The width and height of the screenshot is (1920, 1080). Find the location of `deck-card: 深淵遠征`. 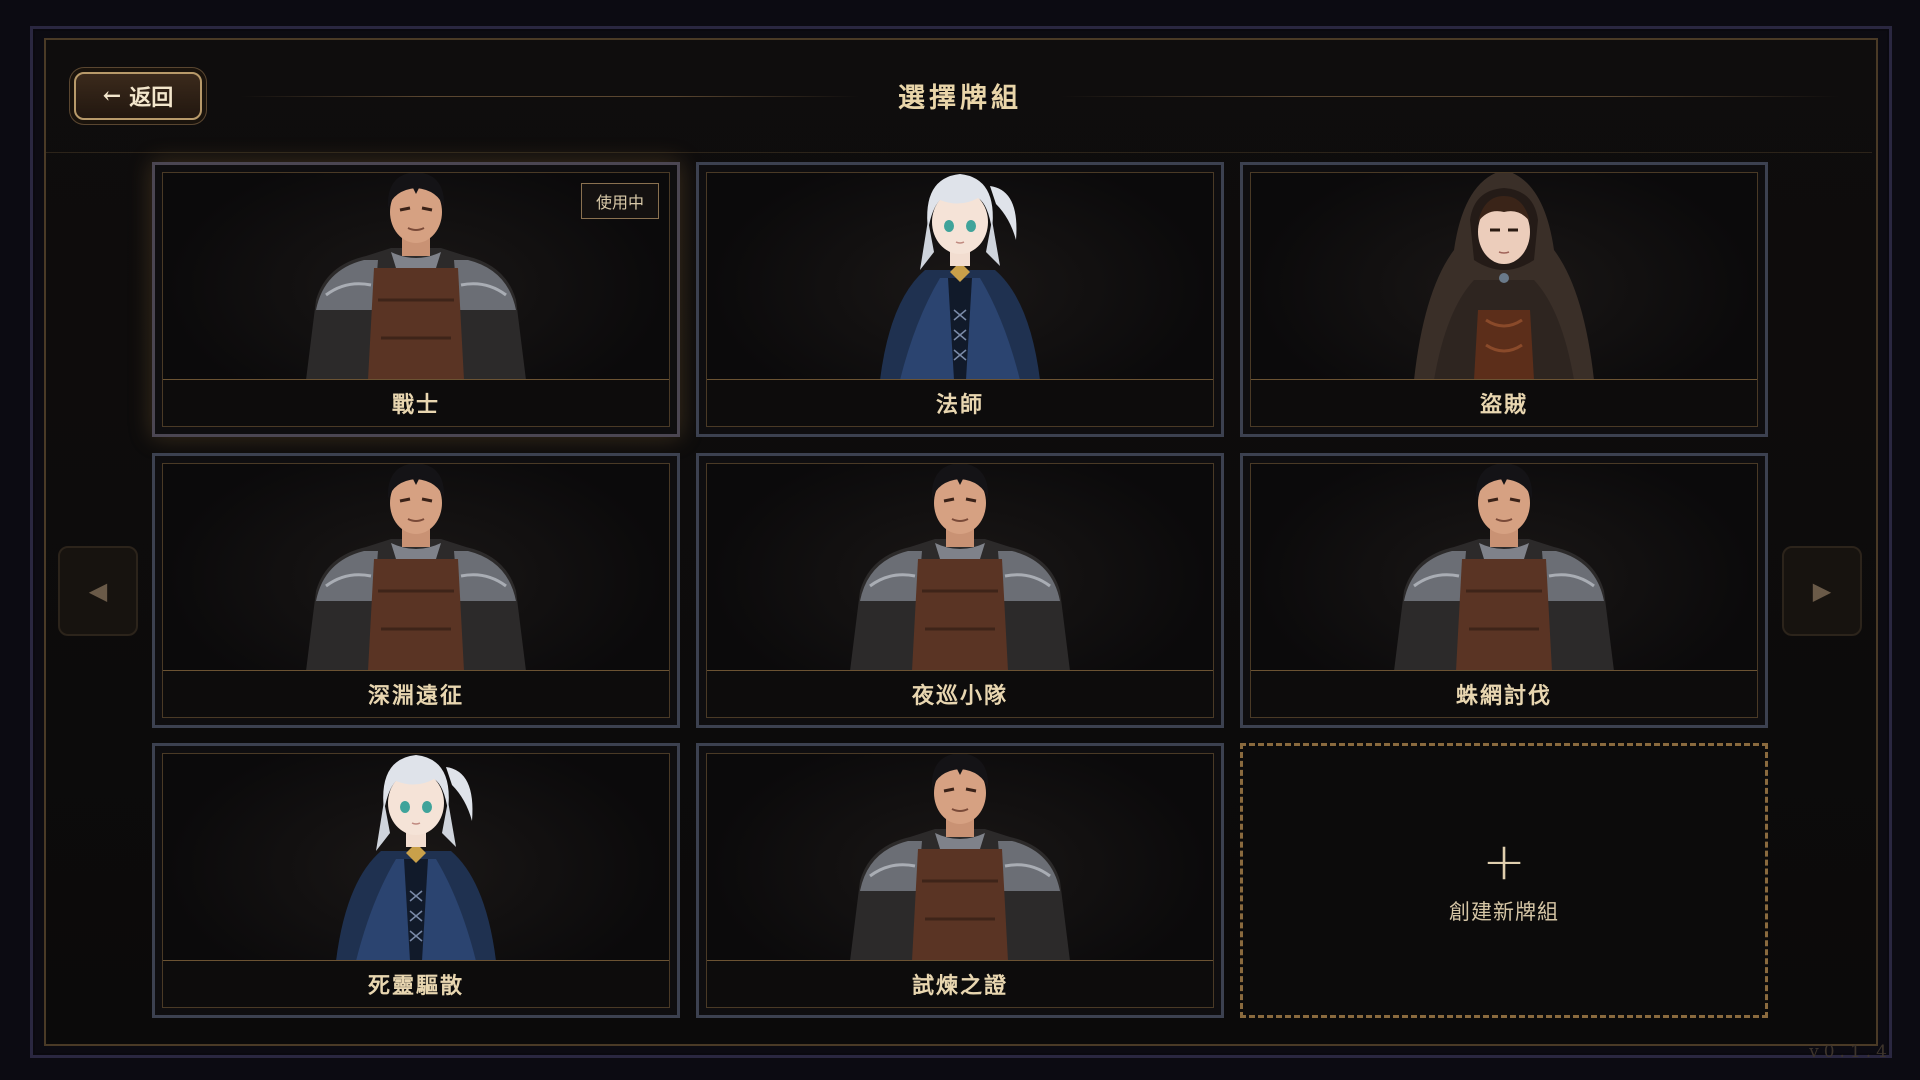

deck-card: 深淵遠征 is located at coordinates (416, 590).